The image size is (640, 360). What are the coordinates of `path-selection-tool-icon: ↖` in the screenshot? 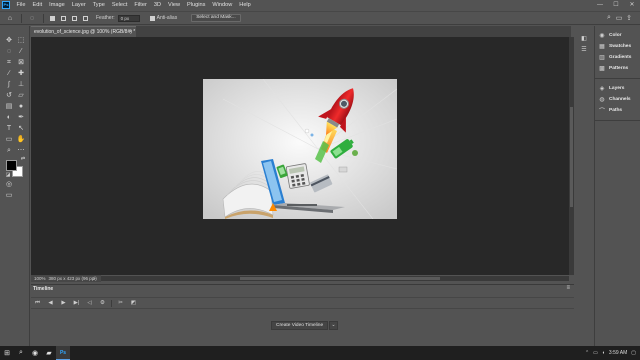 It's located at (21, 129).